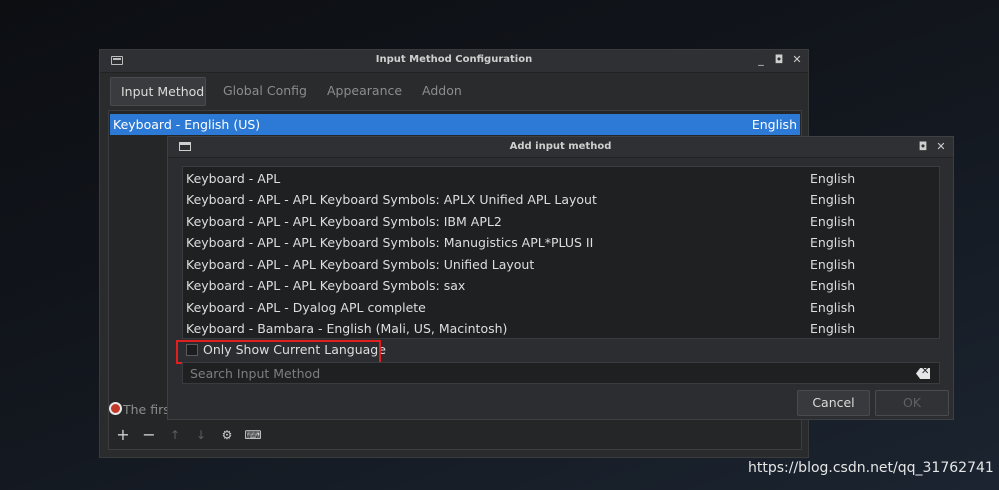 This screenshot has height=490, width=999. I want to click on ok-button: OK, so click(912, 403).